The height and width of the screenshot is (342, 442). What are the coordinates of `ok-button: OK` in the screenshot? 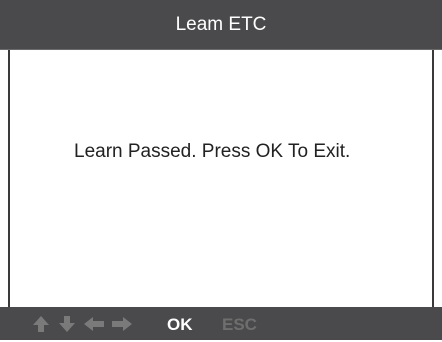 It's located at (180, 323).